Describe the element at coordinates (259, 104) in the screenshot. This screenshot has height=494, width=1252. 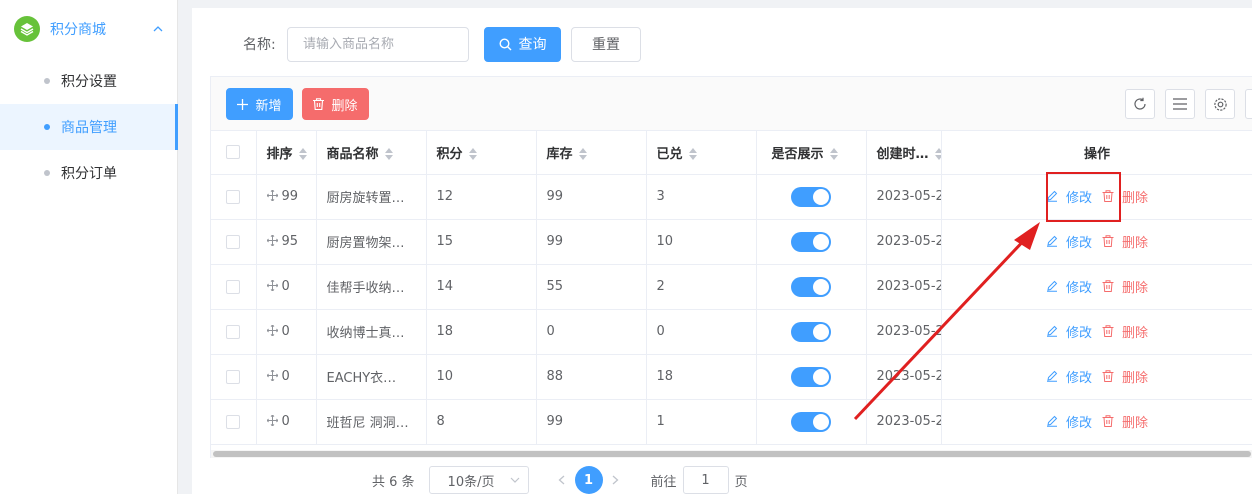
I see `add-button: 新增` at that location.